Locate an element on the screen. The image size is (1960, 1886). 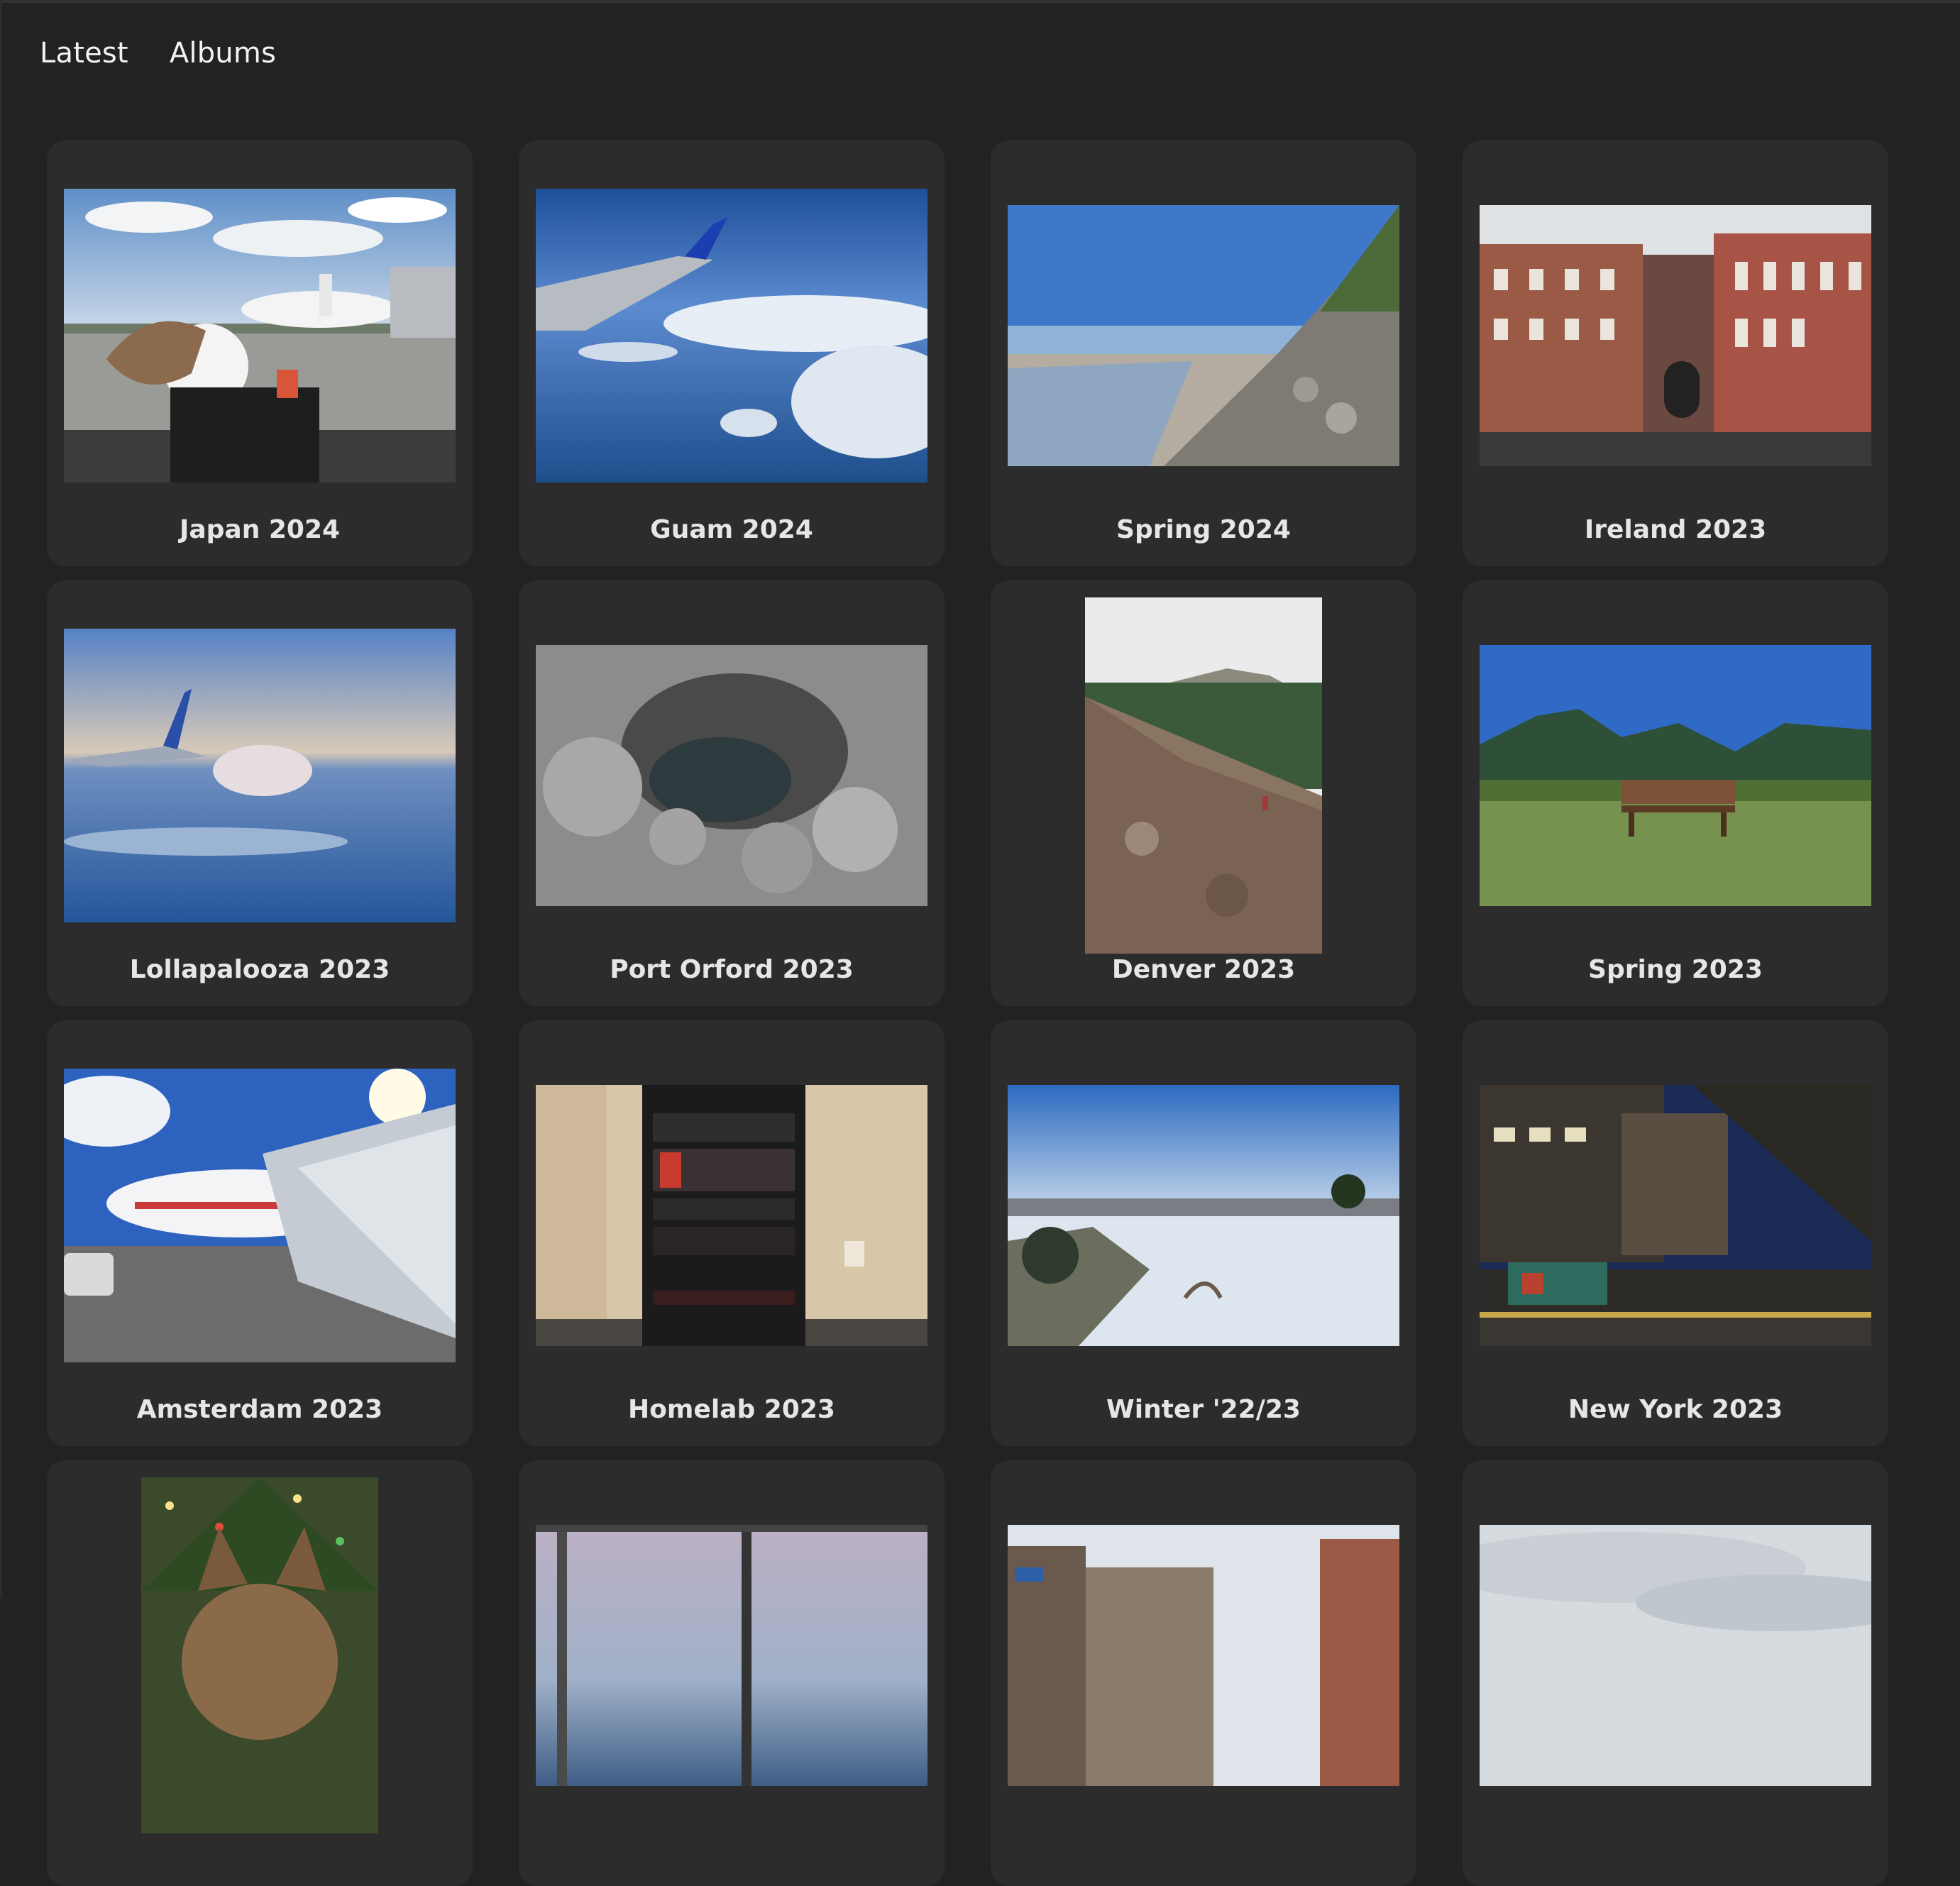
album-title: New York 2023 is located at coordinates (1675, 1409).